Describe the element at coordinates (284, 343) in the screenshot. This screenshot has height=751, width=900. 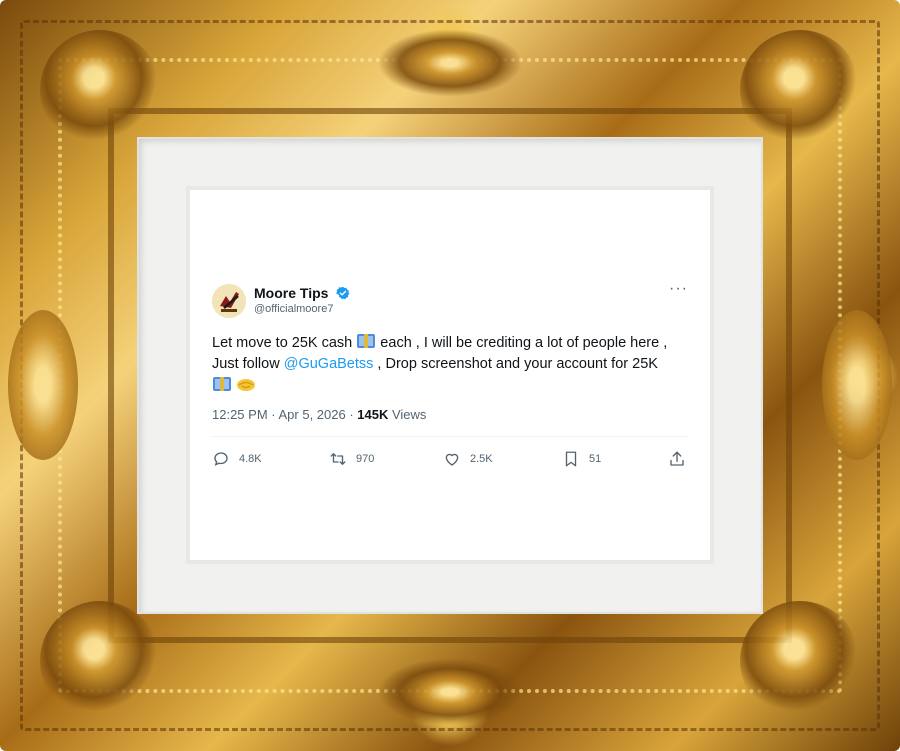
I see `tweet-text-part: Let move to 25K cash` at that location.